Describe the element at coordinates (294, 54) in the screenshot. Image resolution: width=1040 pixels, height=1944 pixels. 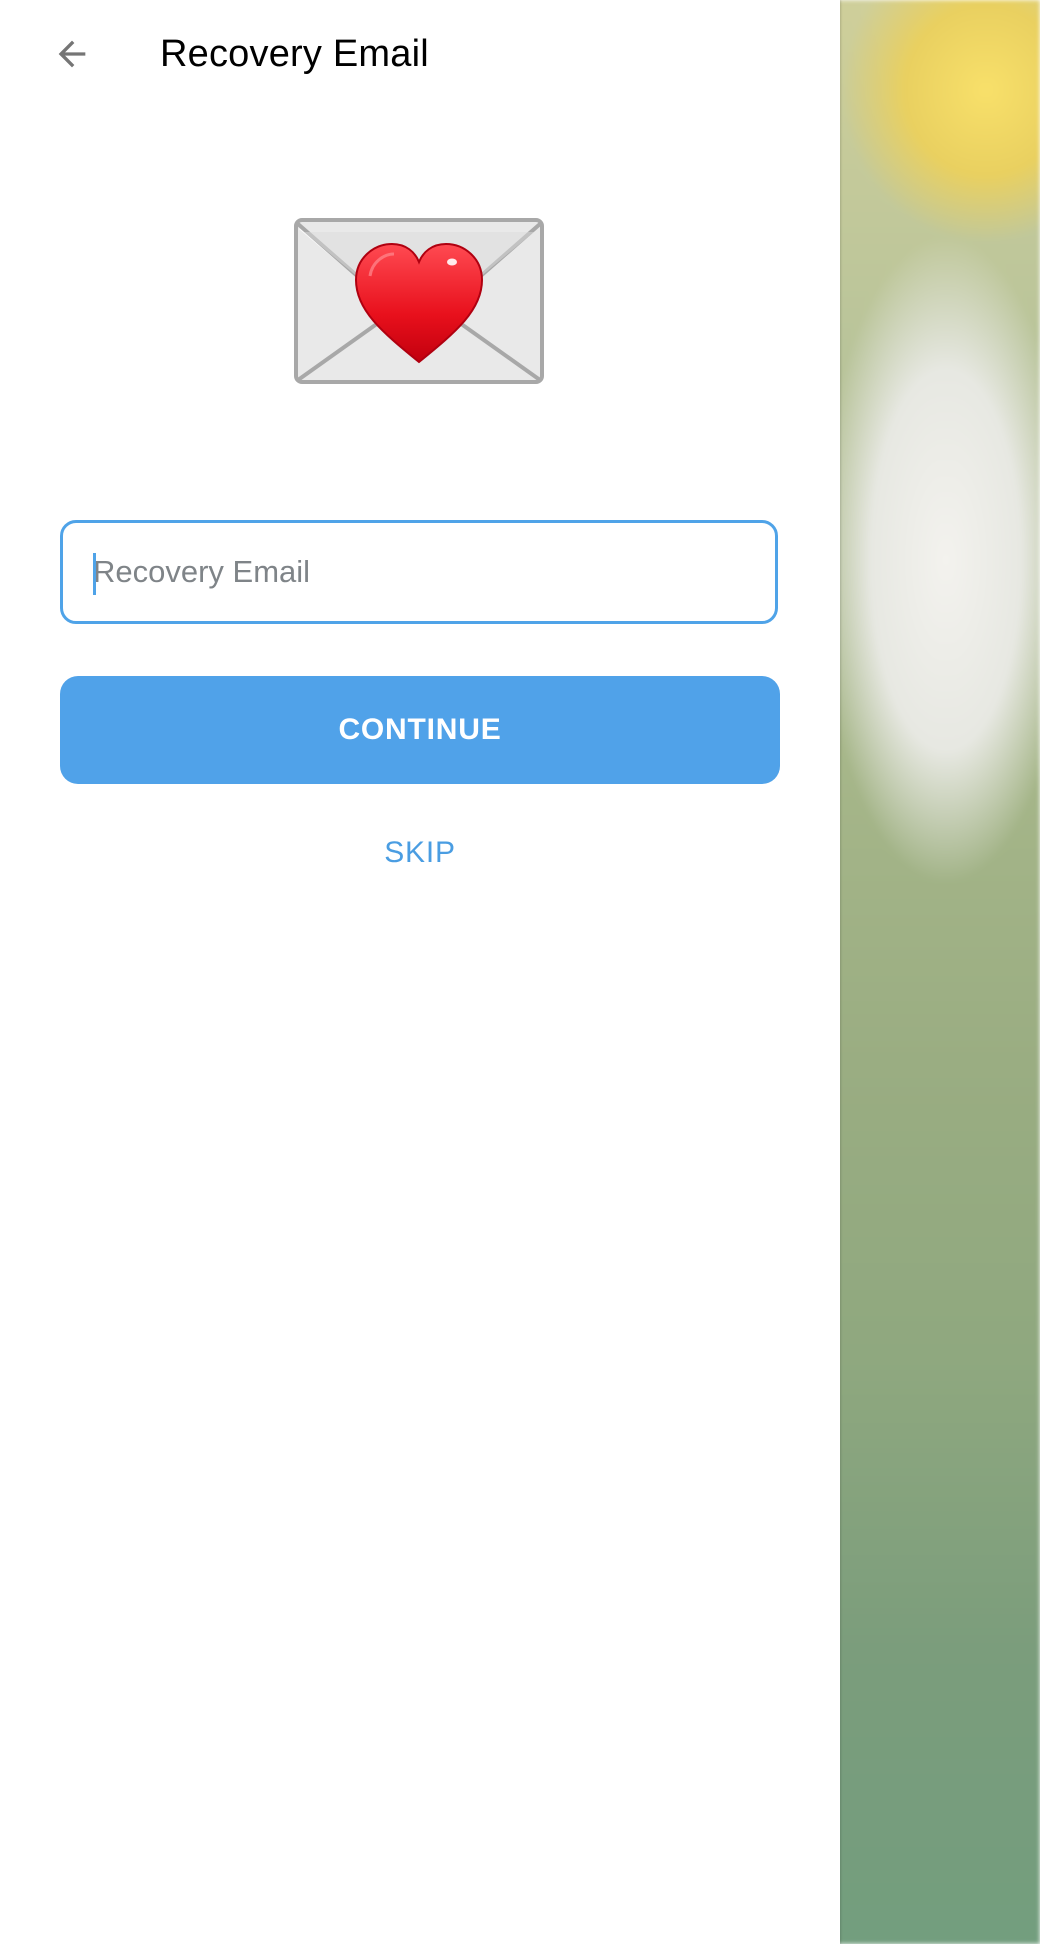
I see `page-title: Recovery Email` at that location.